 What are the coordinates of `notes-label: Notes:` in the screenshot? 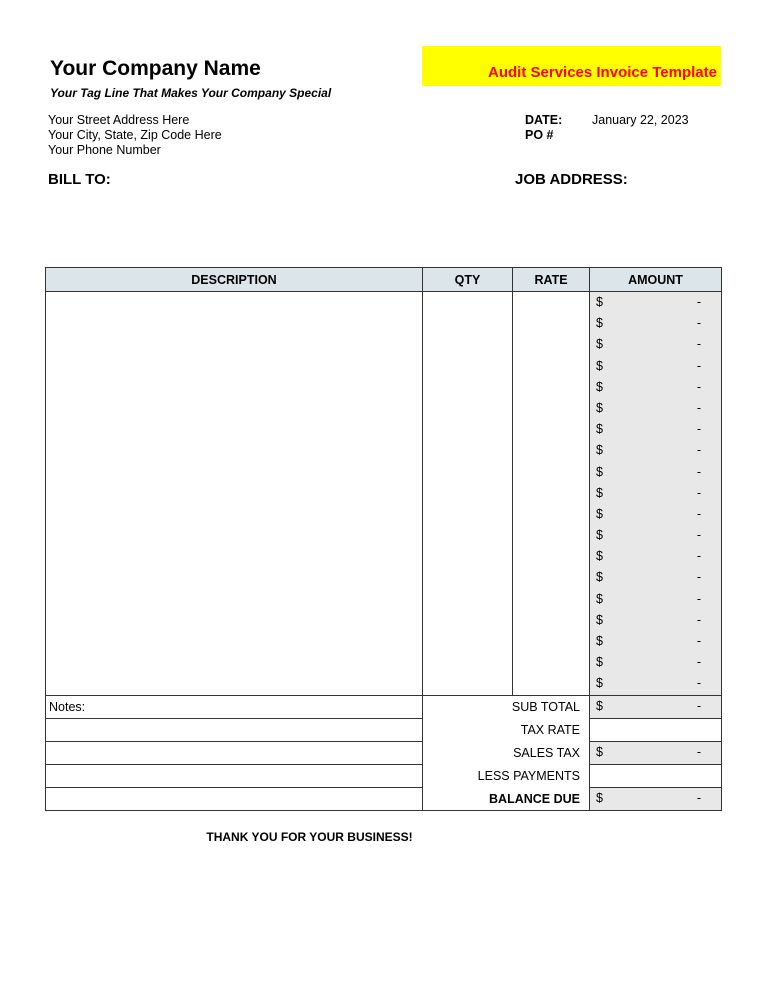 It's located at (234, 707).